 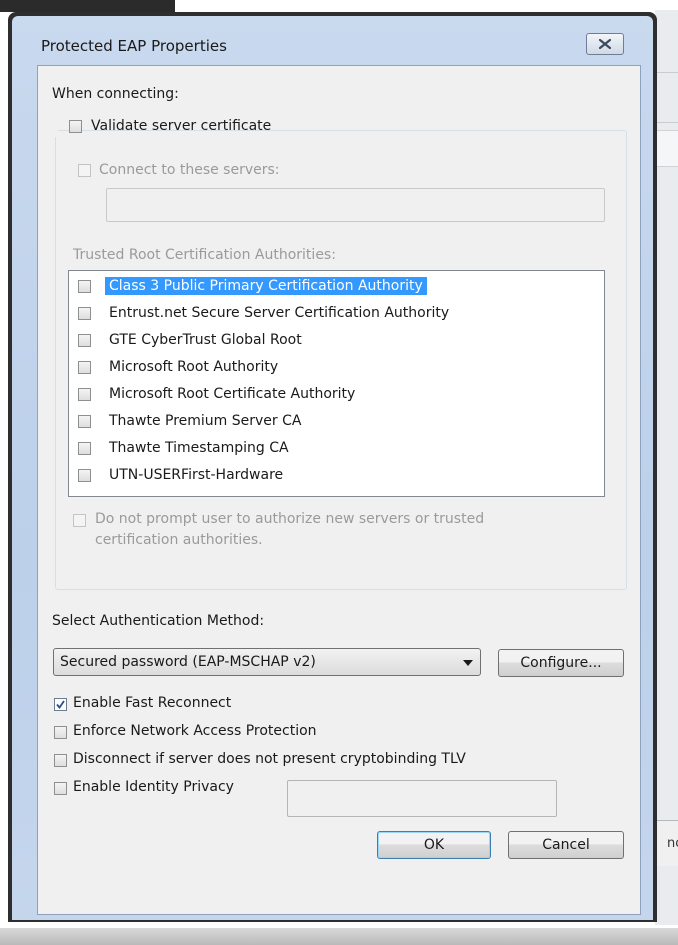 What do you see at coordinates (672, 843) in the screenshot?
I see `background-text: nc` at bounding box center [672, 843].